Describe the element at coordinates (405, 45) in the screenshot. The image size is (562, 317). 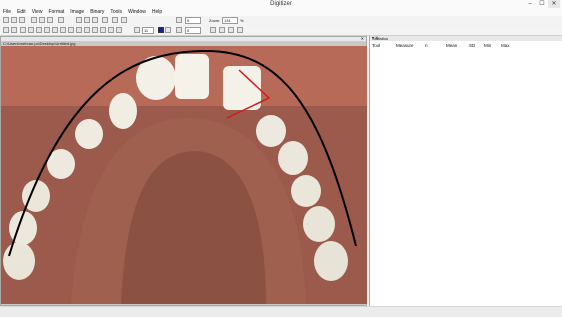
I see `col-measure: Measure` at that location.